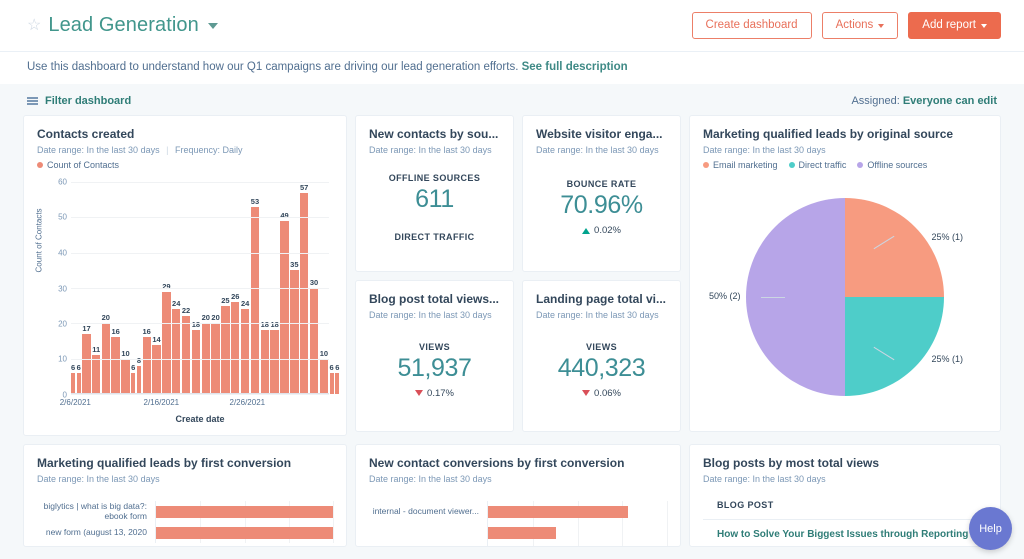  I want to click on help-label: Help, so click(990, 528).